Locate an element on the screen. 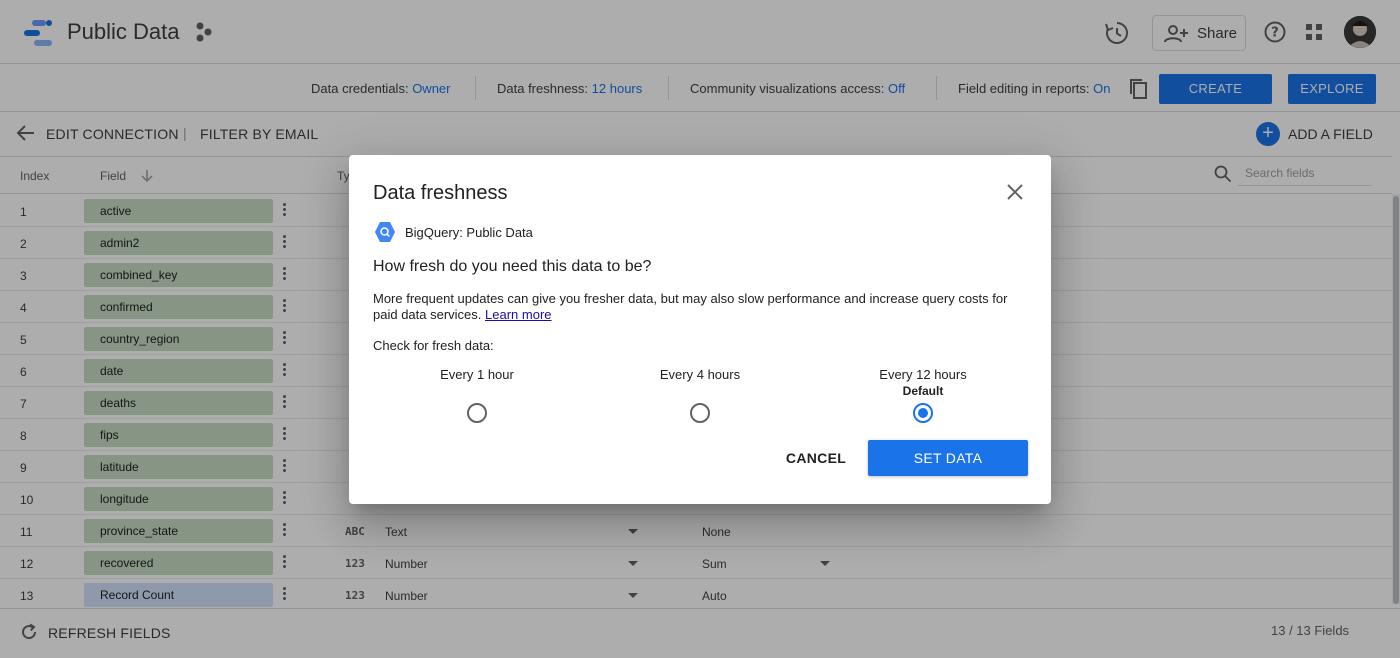 Image resolution: width=1400 pixels, height=658 pixels. set-data-freshness-button: SET DATA FRESHNESS is located at coordinates (948, 471).